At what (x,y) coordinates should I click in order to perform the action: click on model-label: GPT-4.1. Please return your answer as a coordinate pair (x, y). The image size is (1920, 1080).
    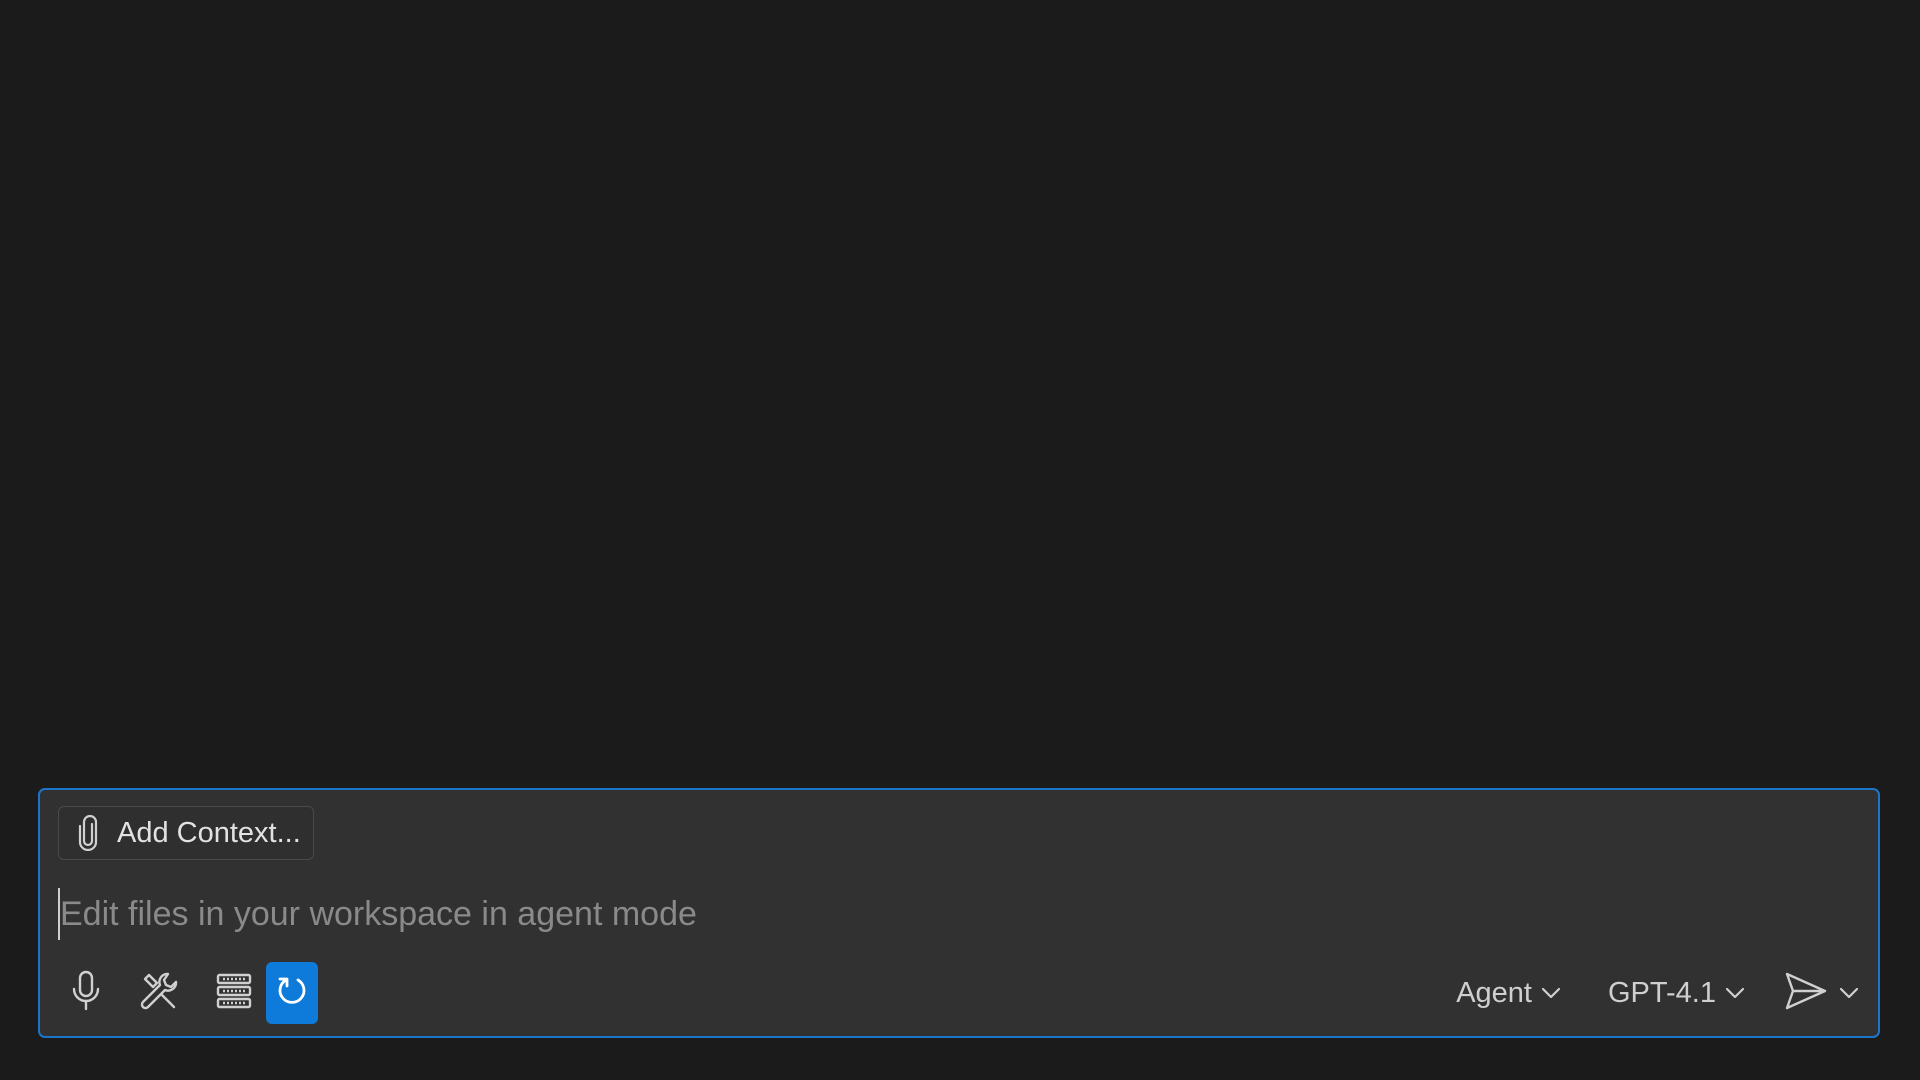
    Looking at the image, I should click on (1662, 992).